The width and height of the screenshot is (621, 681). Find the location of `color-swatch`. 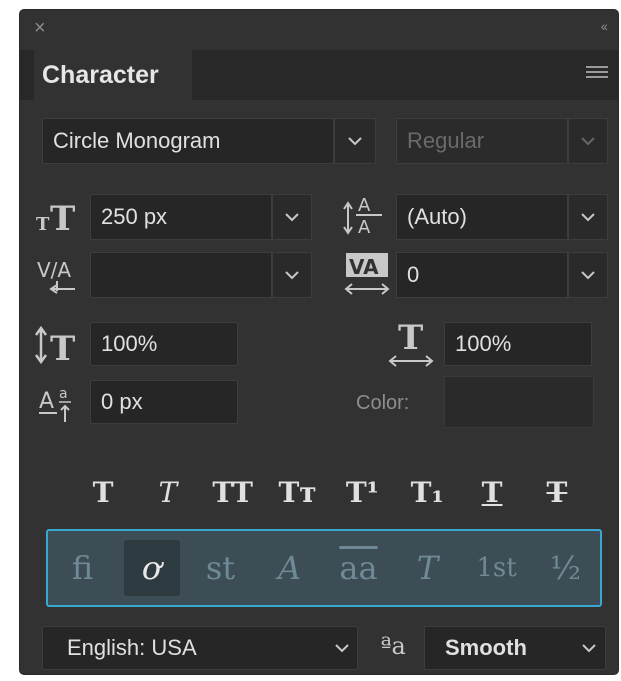

color-swatch is located at coordinates (519, 402).